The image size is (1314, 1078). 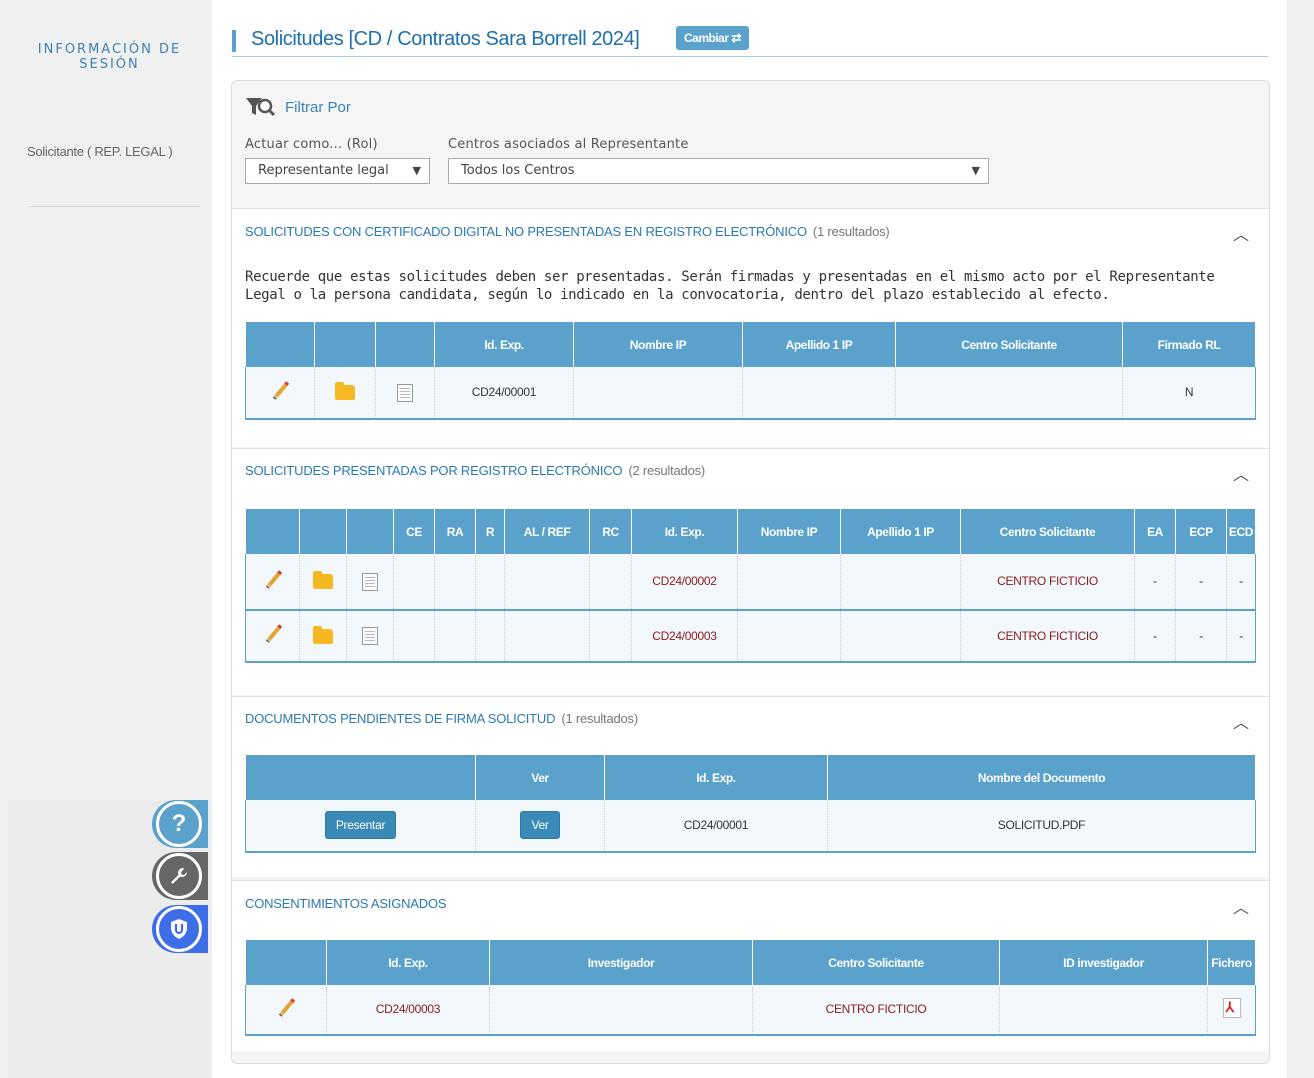 I want to click on chevron-down-icon: ▼, so click(x=975, y=170).